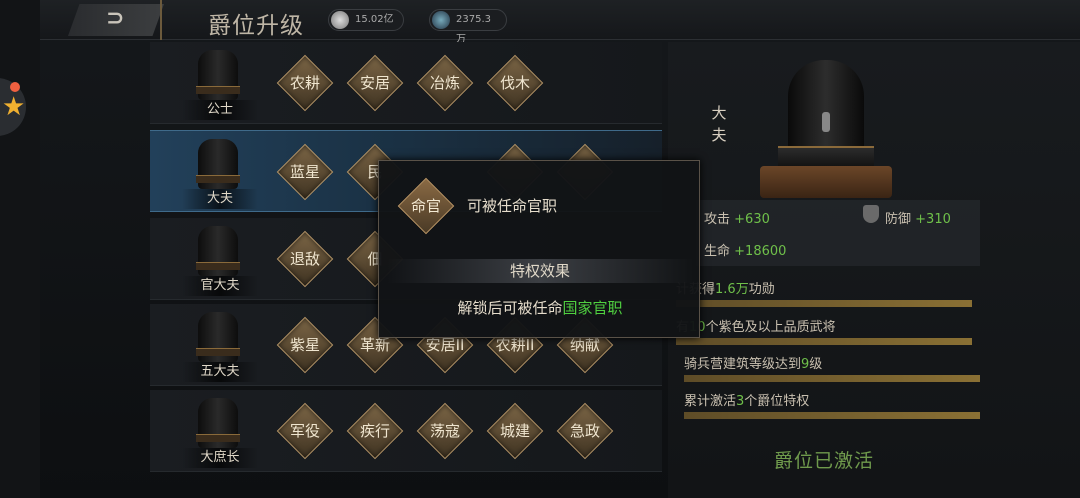 The height and width of the screenshot is (498, 1080). Describe the element at coordinates (375, 83) in the screenshot. I see `privilege-diamond: 安居` at that location.